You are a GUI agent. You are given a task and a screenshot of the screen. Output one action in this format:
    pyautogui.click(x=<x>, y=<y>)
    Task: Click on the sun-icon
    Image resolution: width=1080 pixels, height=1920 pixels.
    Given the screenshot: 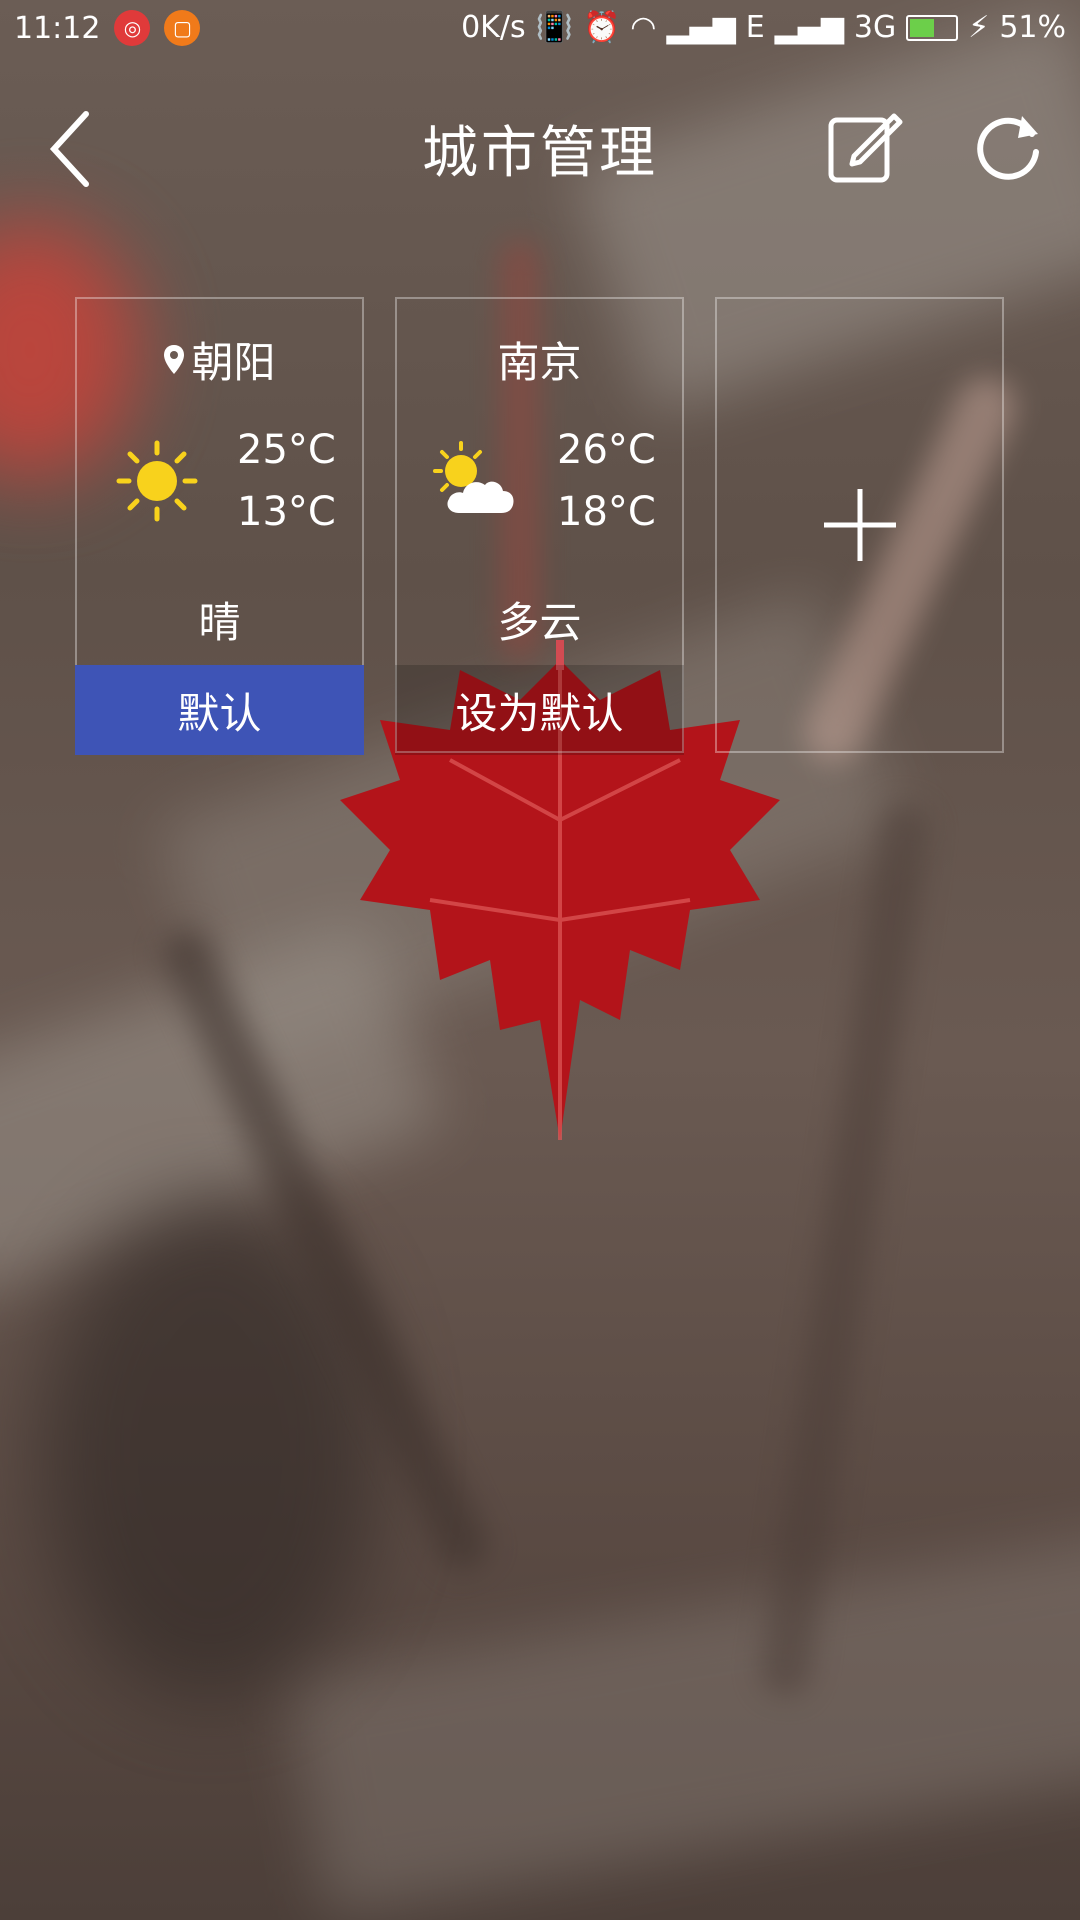 What is the action you would take?
    pyautogui.click(x=157, y=481)
    